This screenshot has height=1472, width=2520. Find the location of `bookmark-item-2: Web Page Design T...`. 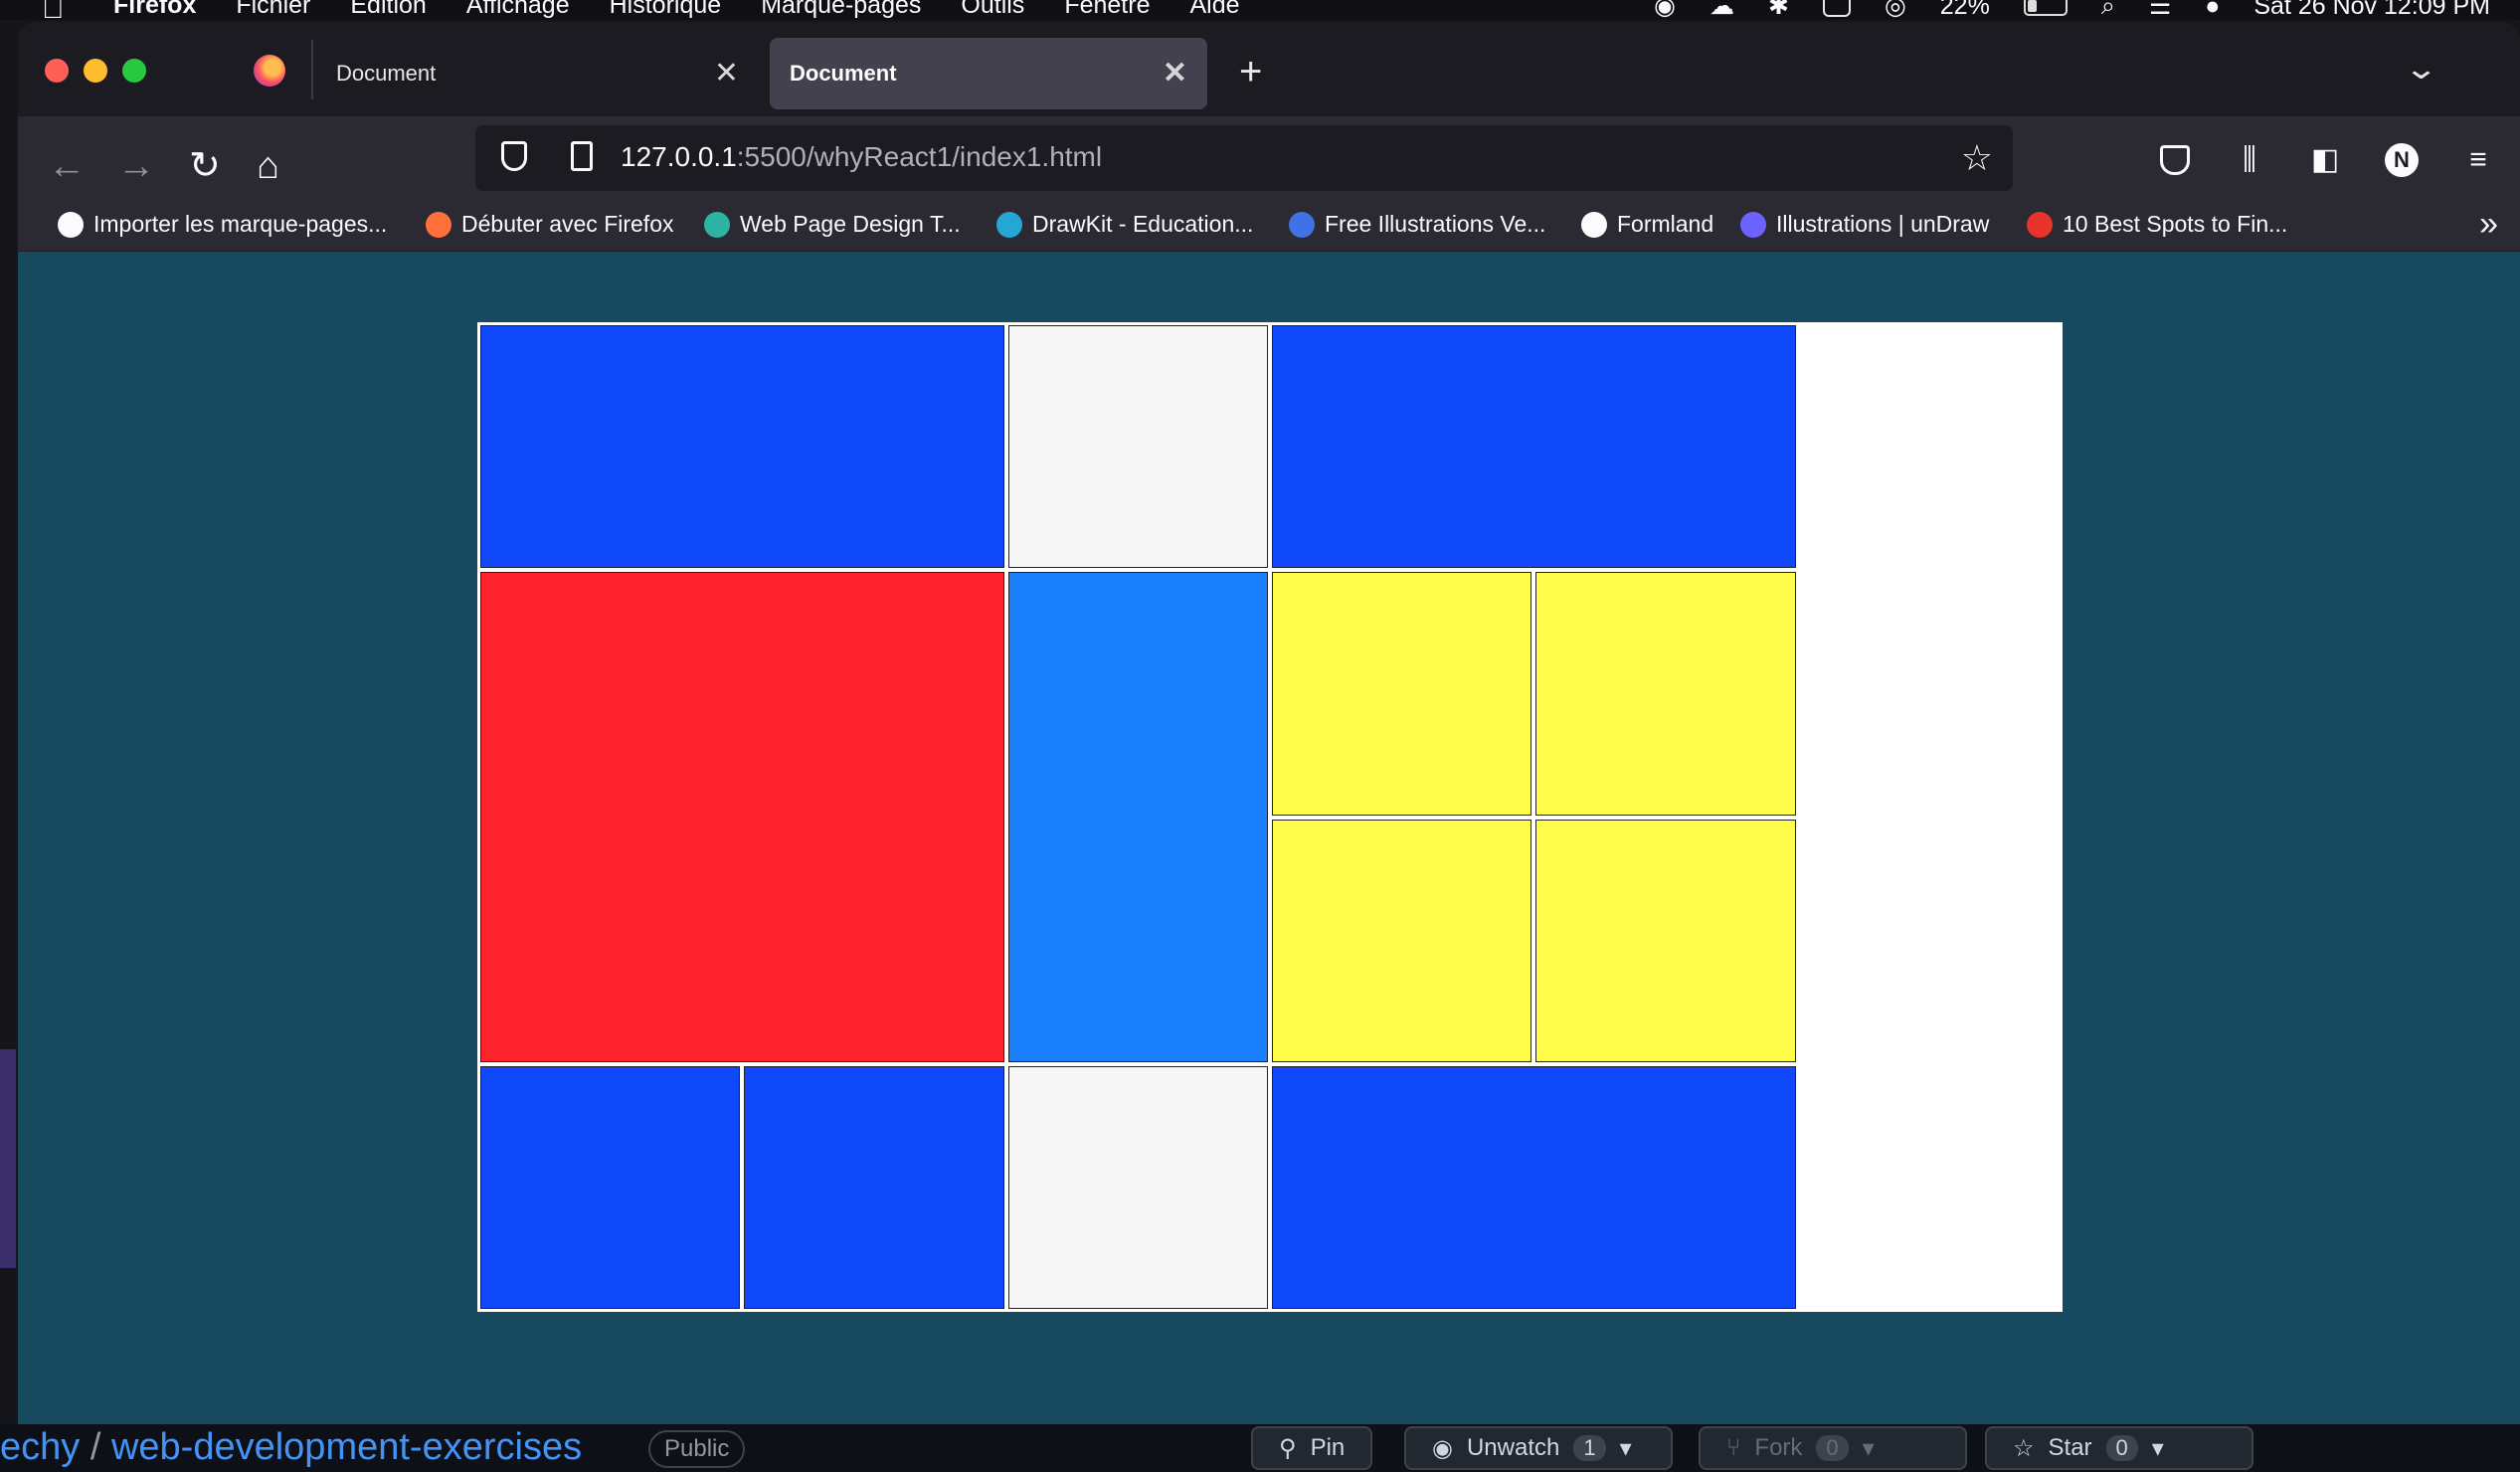

bookmark-item-2: Web Page Design T... is located at coordinates (832, 224).